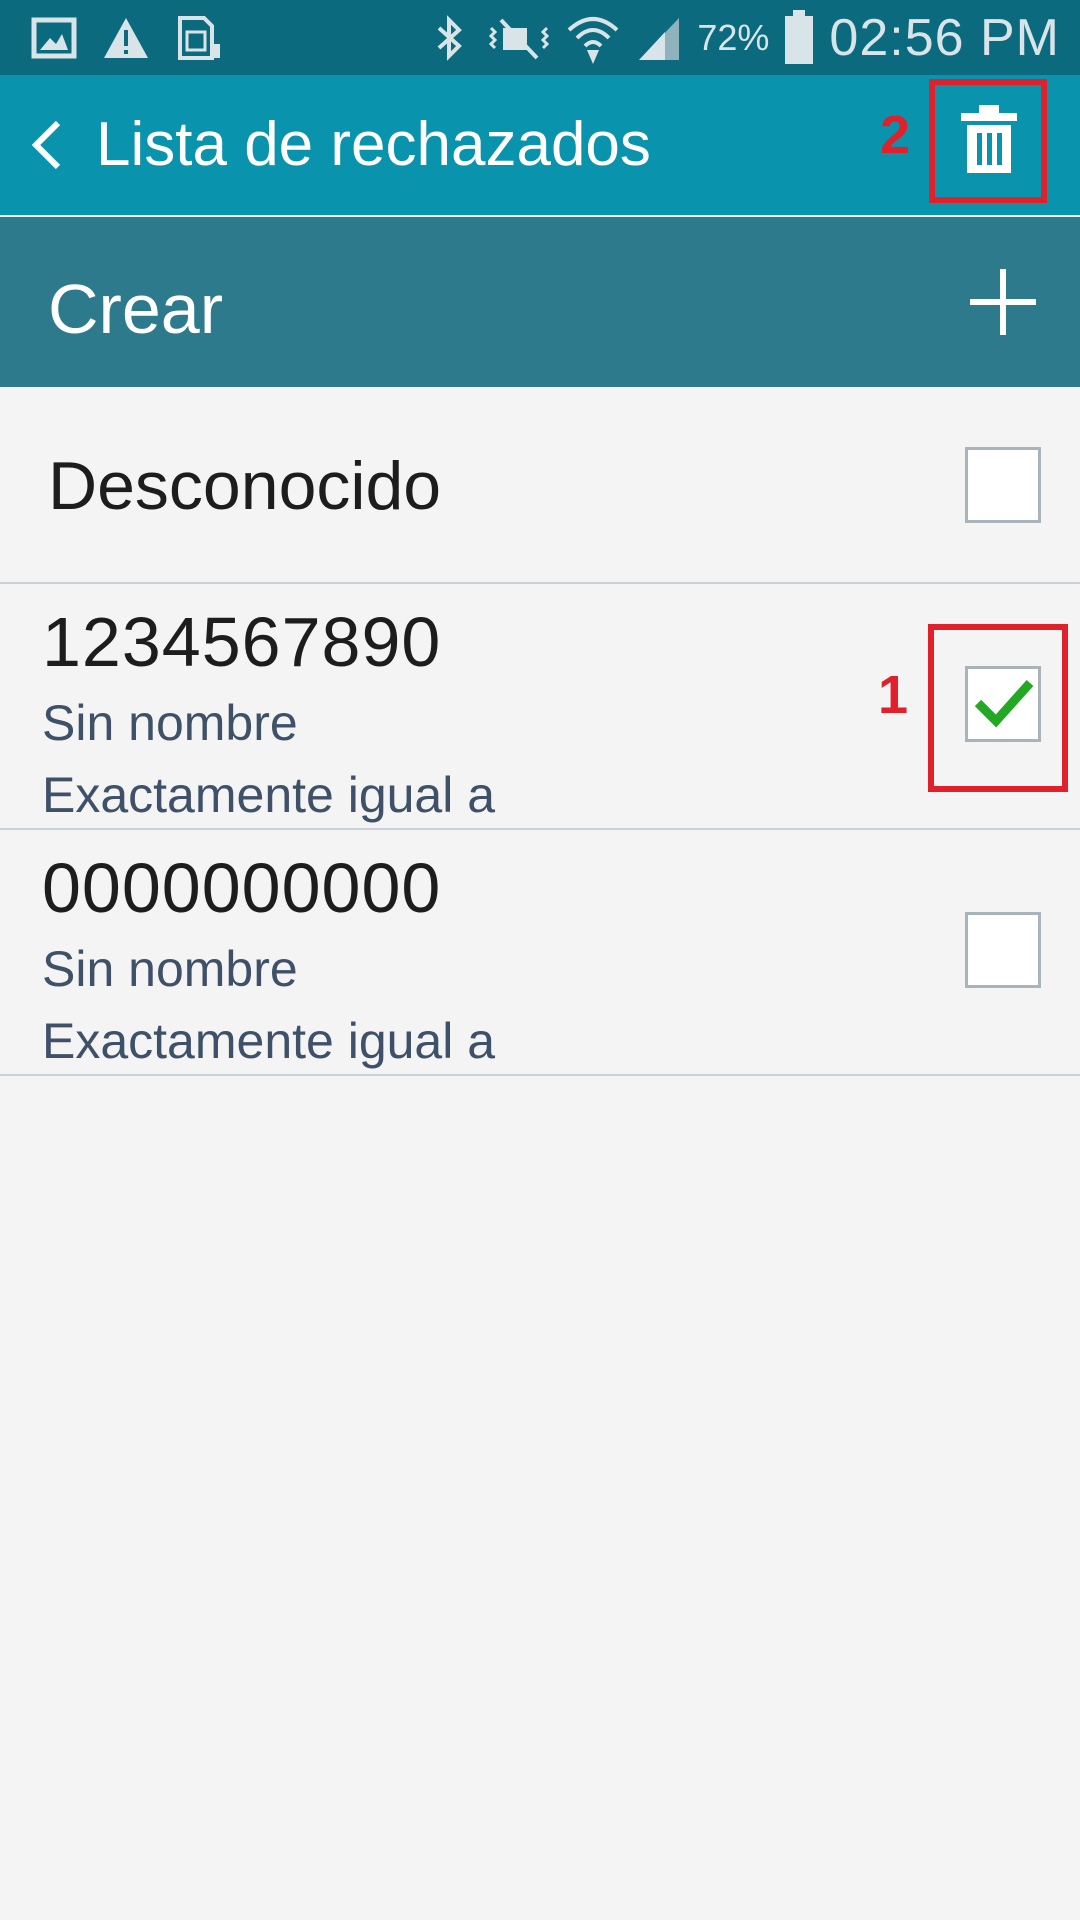 This screenshot has width=1080, height=1920. I want to click on battery-percent: 72%, so click(733, 37).